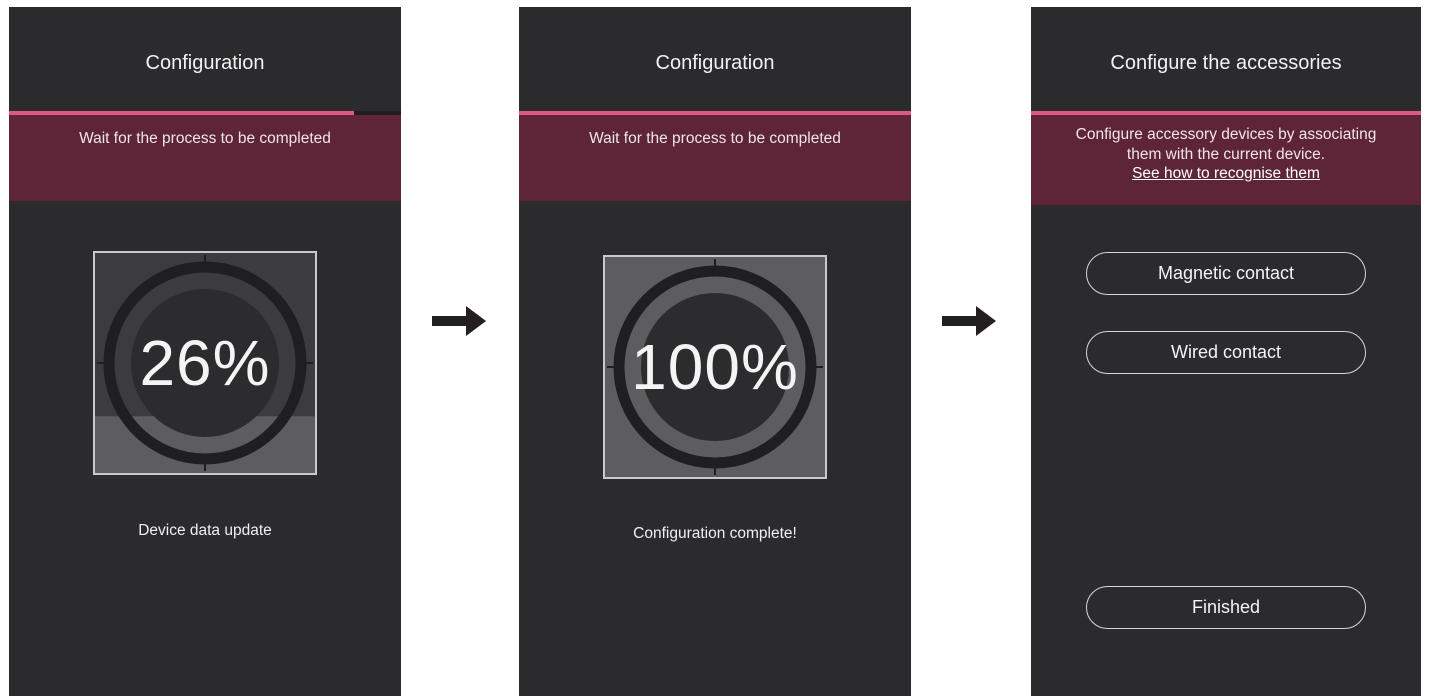 This screenshot has height=696, width=1429. What do you see at coordinates (1226, 154) in the screenshot?
I see `banner-line: them with the current device.` at bounding box center [1226, 154].